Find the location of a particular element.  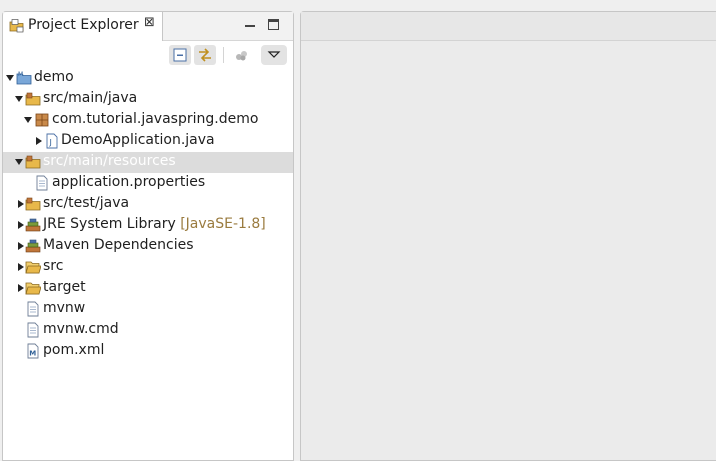

tree-item-label: JRE System Library is located at coordinates (109, 224).